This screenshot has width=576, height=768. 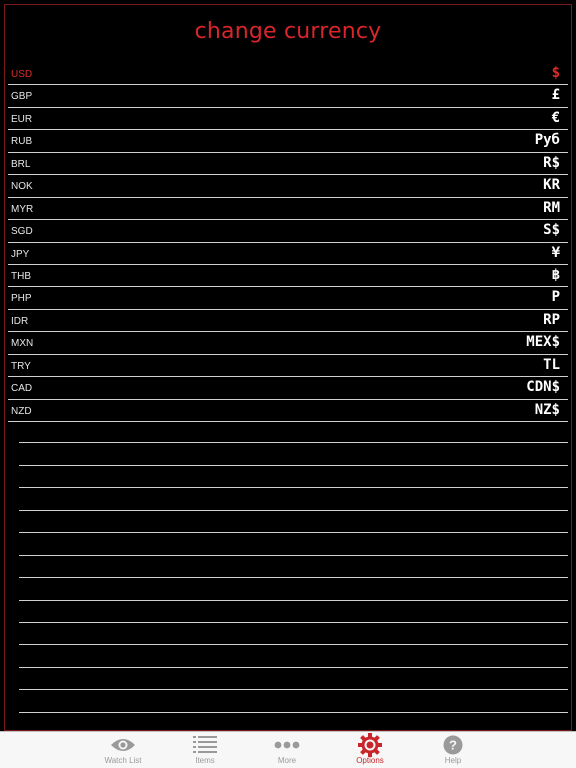 I want to click on gear-icon, so click(x=370, y=745).